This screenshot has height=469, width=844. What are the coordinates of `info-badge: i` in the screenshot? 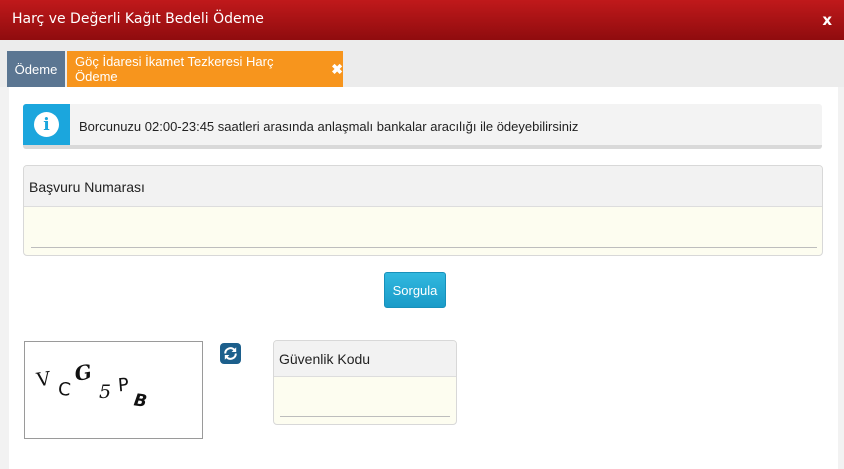 It's located at (46, 124).